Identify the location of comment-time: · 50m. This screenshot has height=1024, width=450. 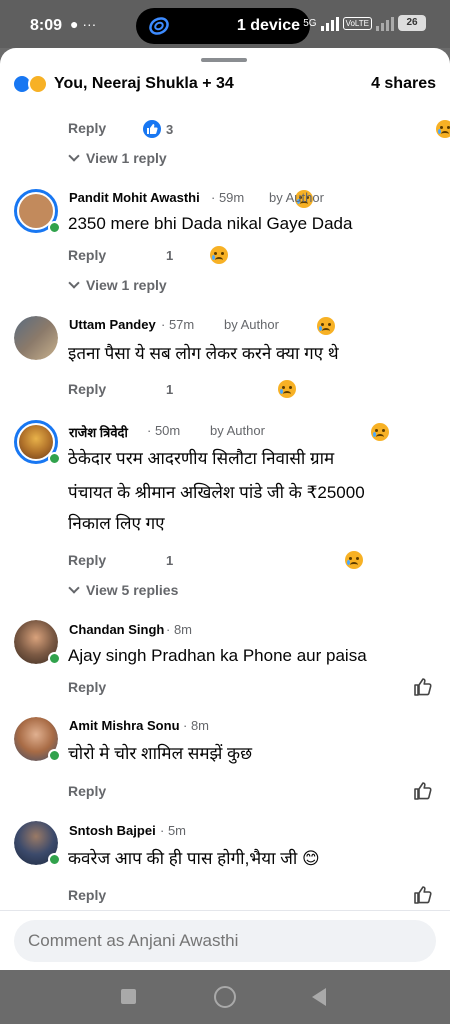
(164, 430).